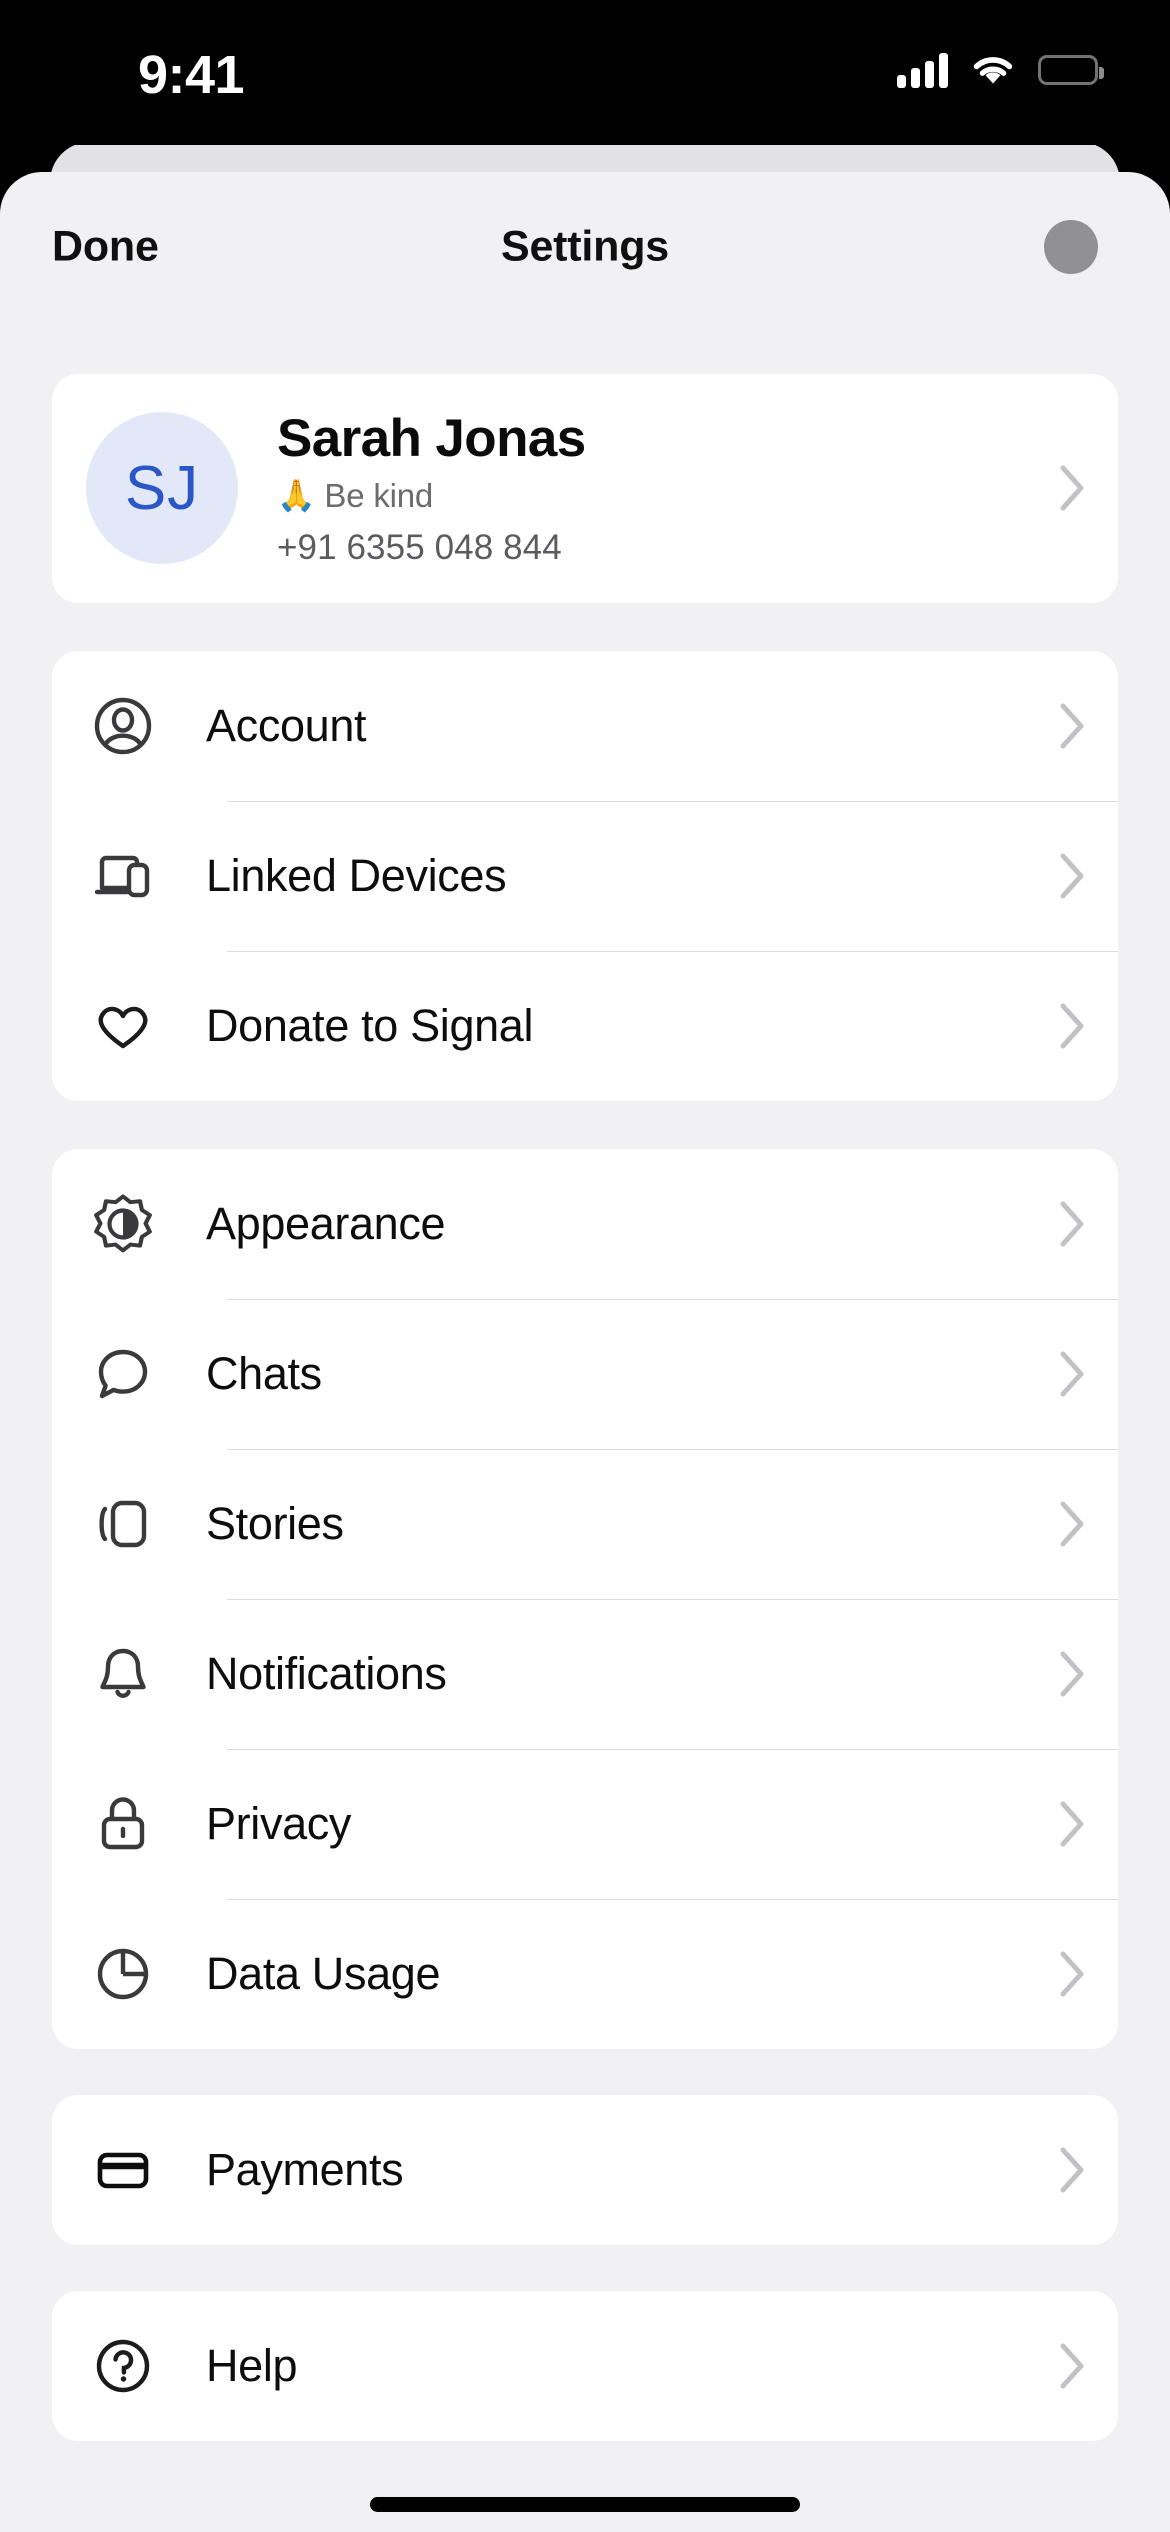 The width and height of the screenshot is (1170, 2532). I want to click on lock-icon, so click(123, 1824).